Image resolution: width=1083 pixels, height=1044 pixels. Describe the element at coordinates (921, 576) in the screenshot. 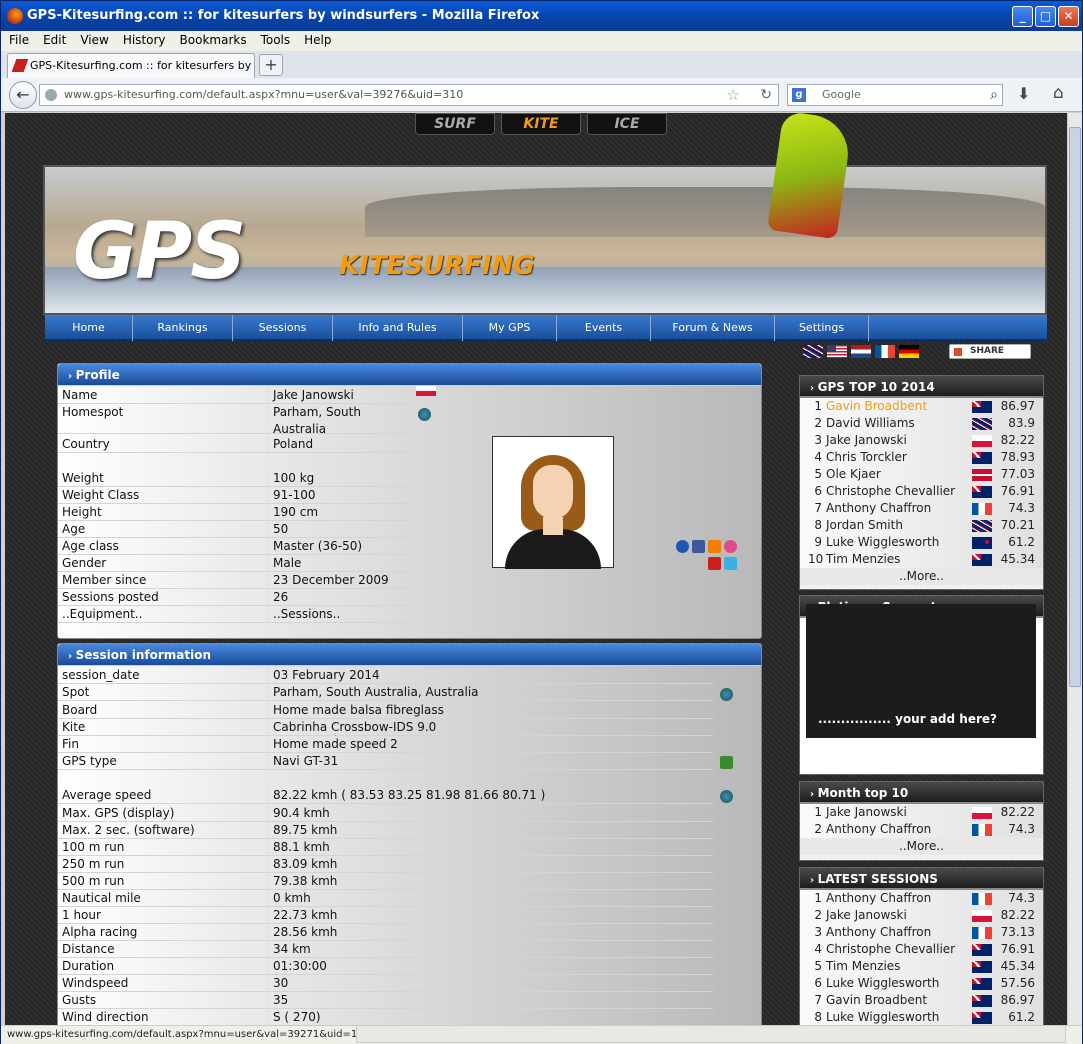

I see `top10-more-link: ..More..` at that location.